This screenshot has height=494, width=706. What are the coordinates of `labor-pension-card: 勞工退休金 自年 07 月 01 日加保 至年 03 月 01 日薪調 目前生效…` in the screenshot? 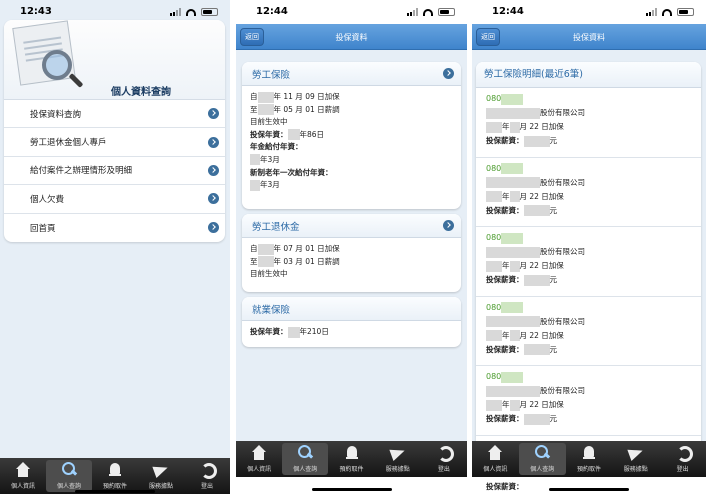 It's located at (351, 253).